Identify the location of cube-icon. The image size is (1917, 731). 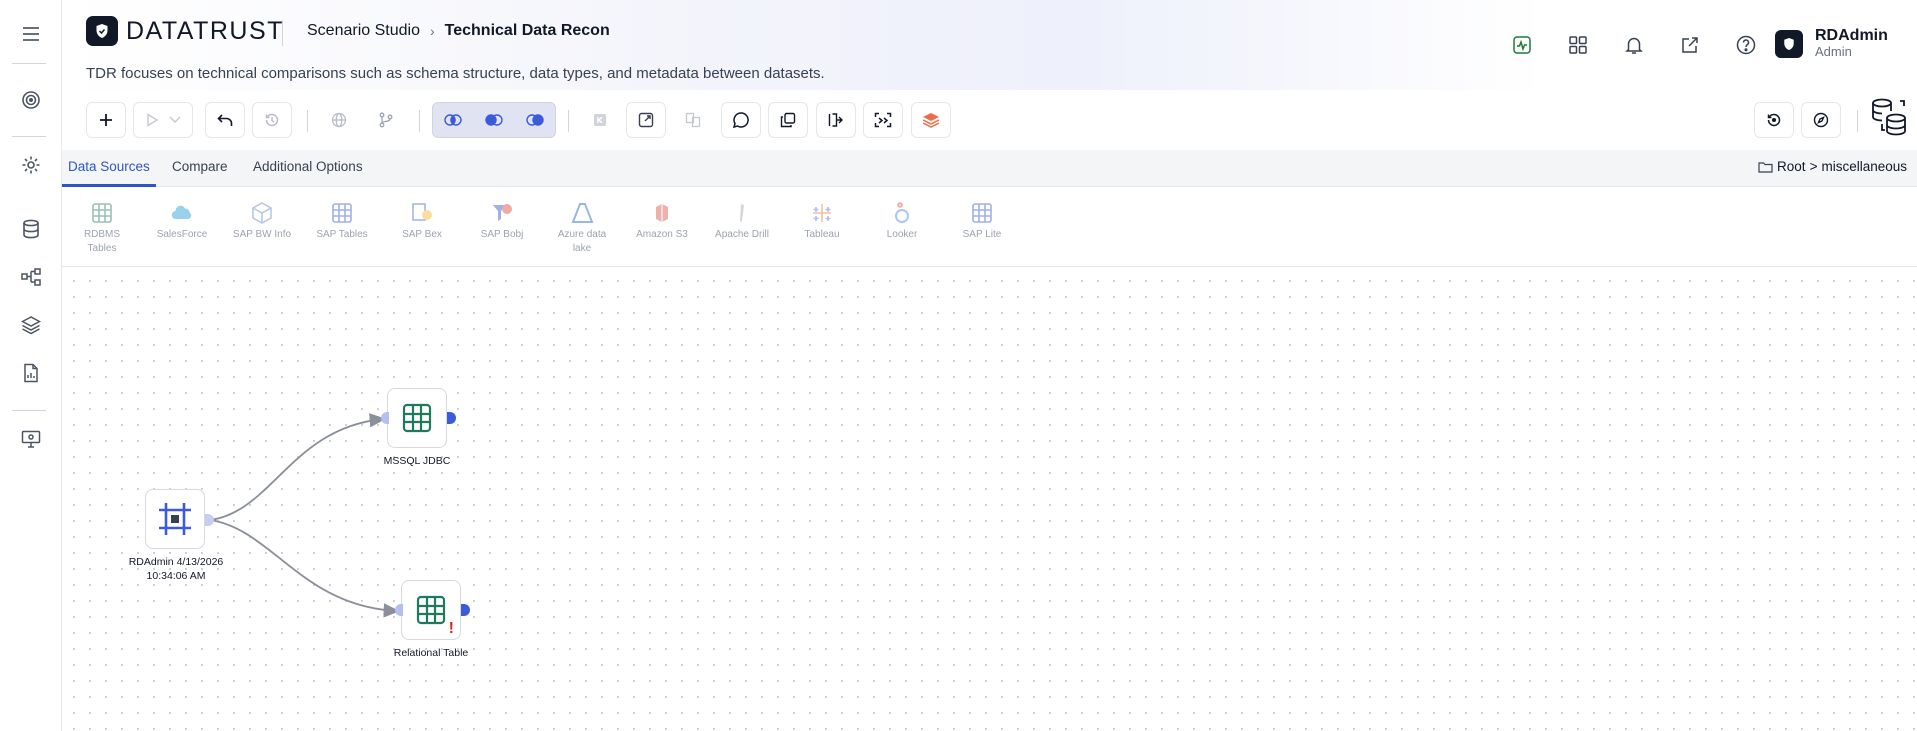
(262, 213).